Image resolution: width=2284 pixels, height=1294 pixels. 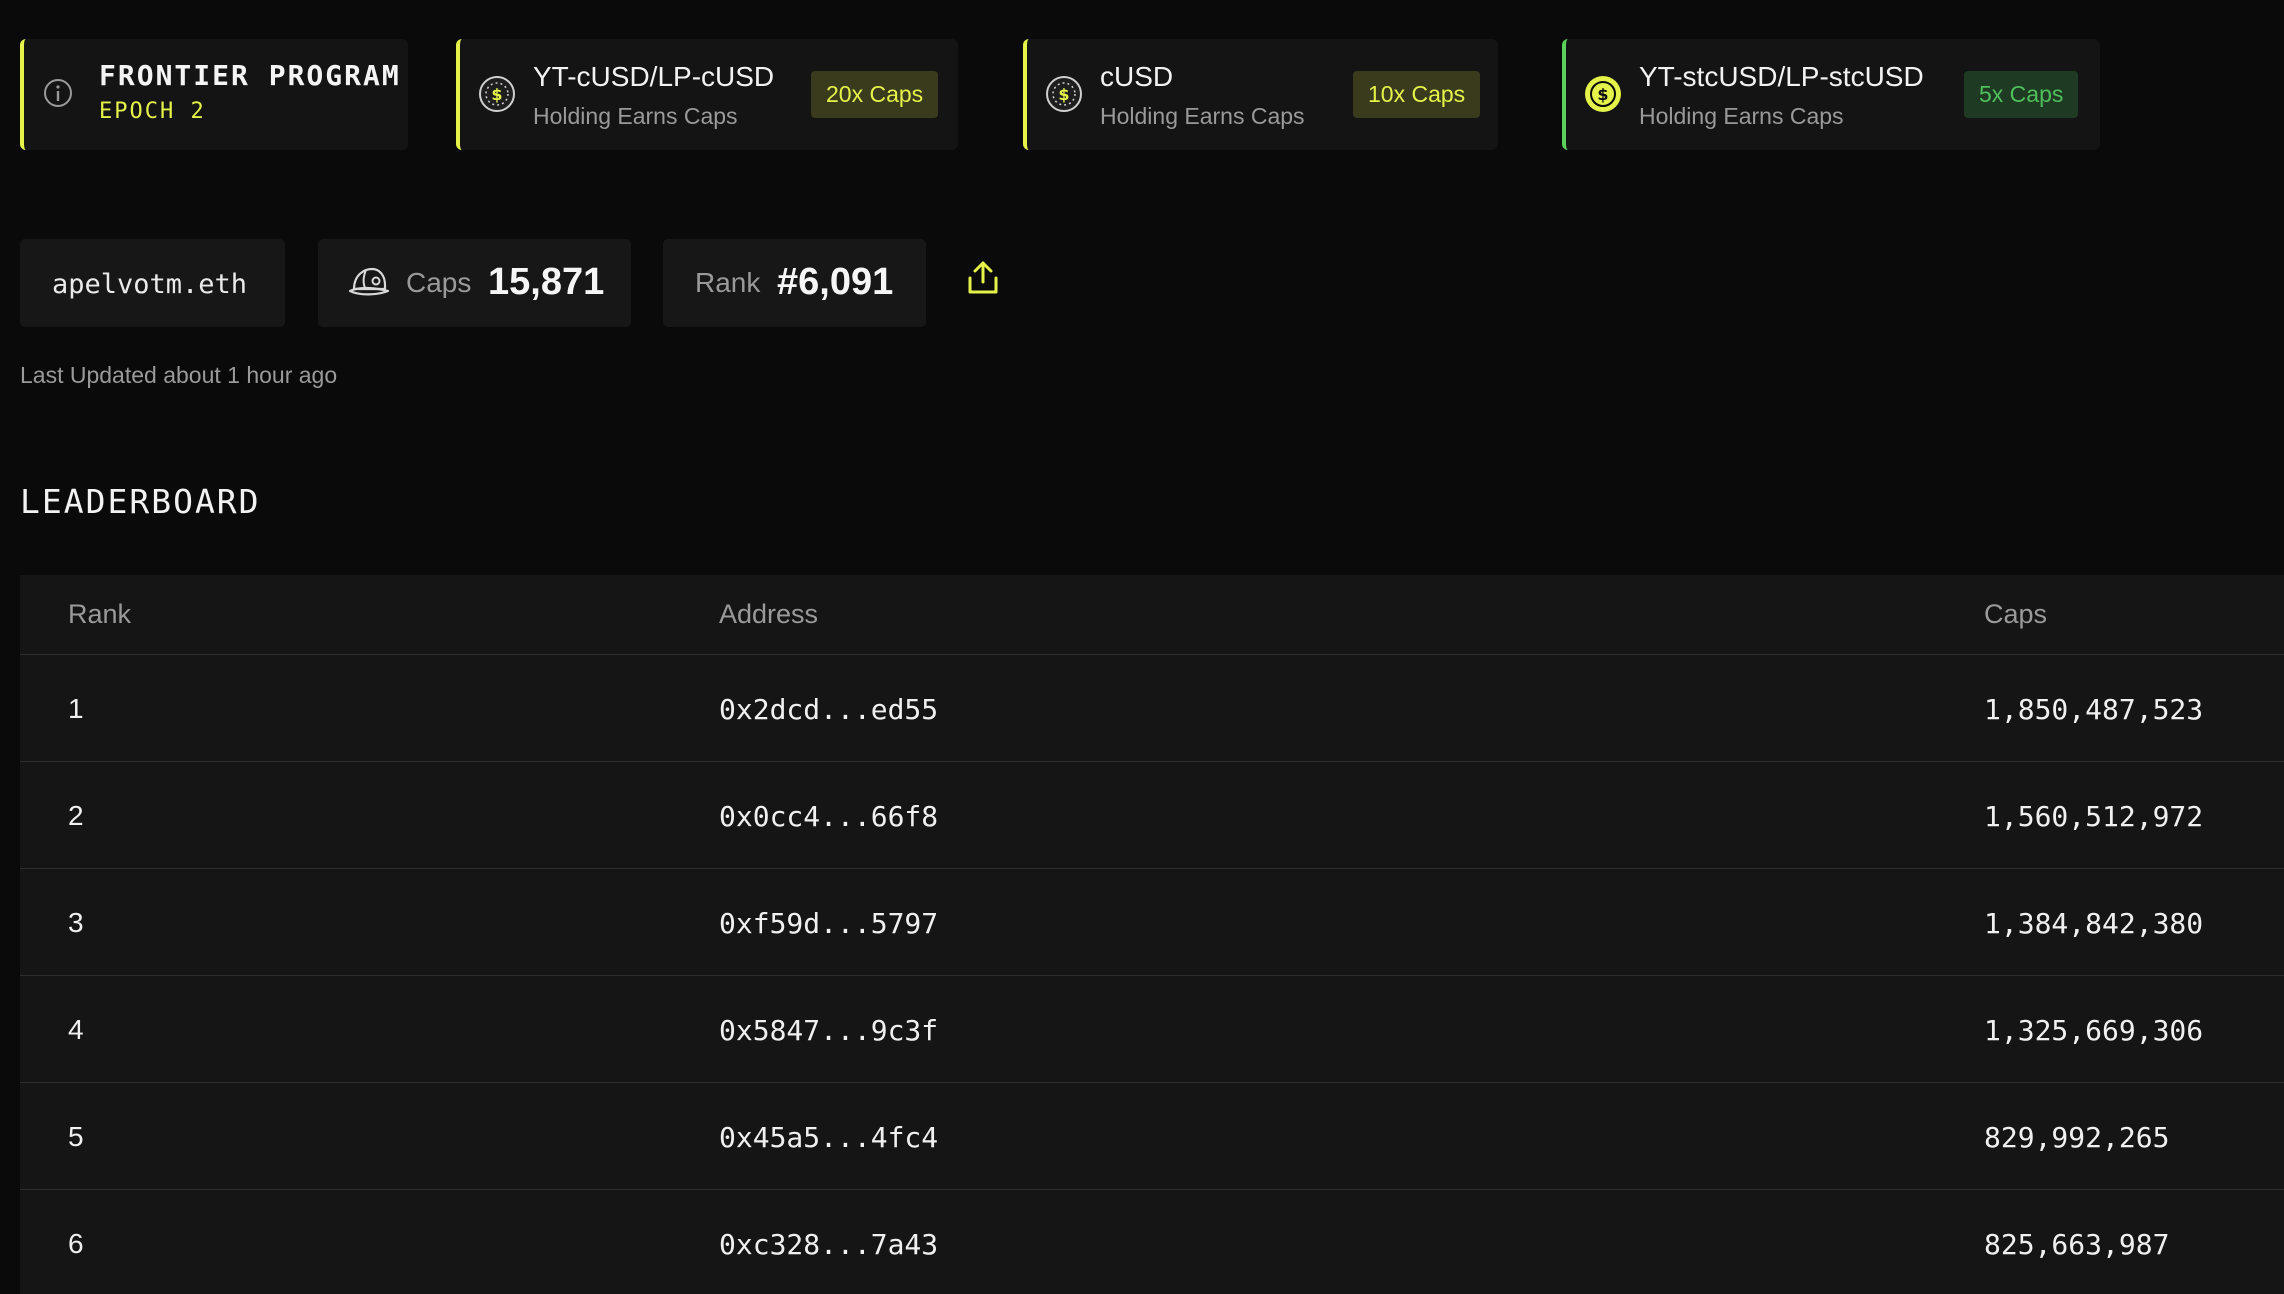 What do you see at coordinates (250, 75) in the screenshot?
I see `program-title: FRONTIER PROGRAM` at bounding box center [250, 75].